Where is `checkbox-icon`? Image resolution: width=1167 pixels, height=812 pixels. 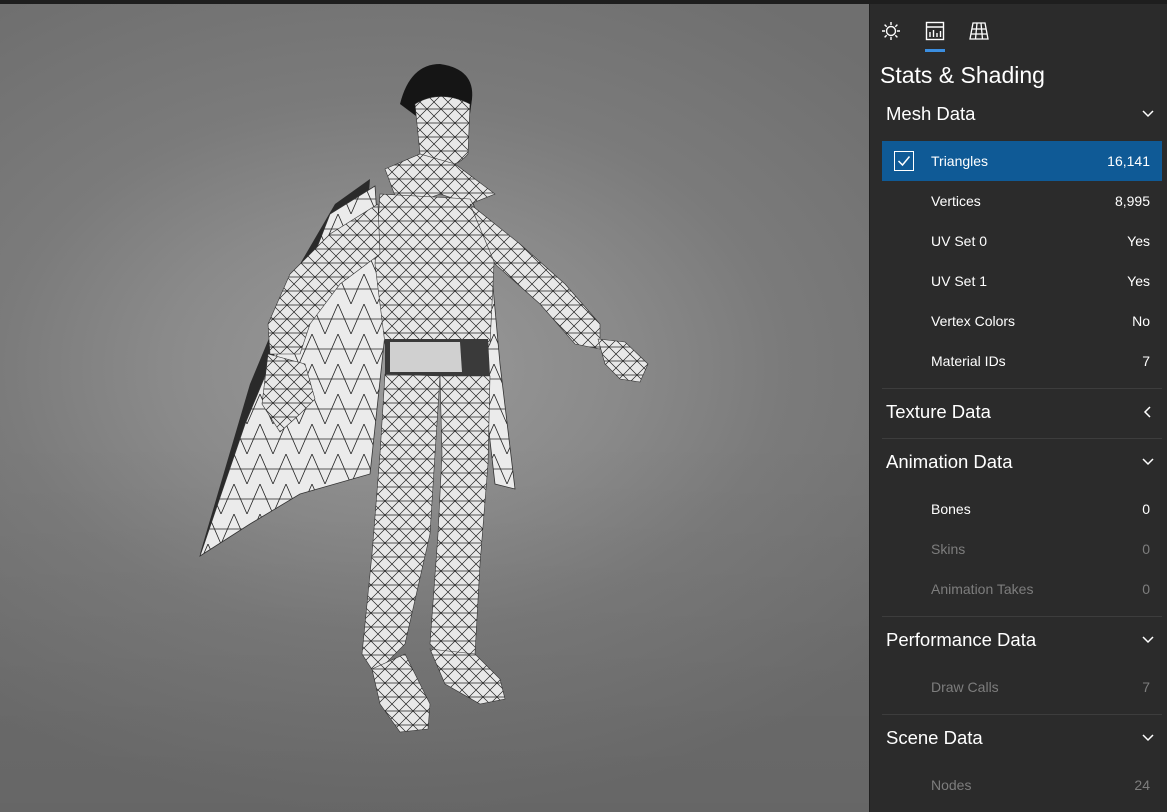 checkbox-icon is located at coordinates (904, 161).